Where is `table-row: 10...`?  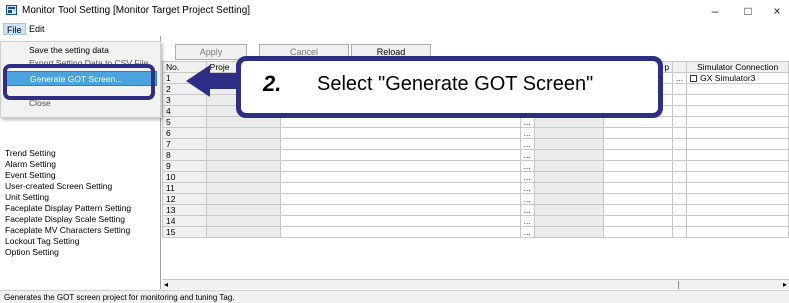
table-row: 10... is located at coordinates (475, 177).